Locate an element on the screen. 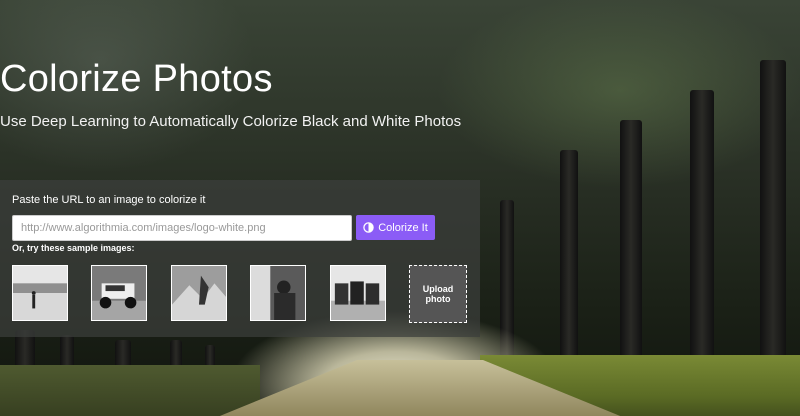  upload-photo-label: Upload photo is located at coordinates (438, 294).